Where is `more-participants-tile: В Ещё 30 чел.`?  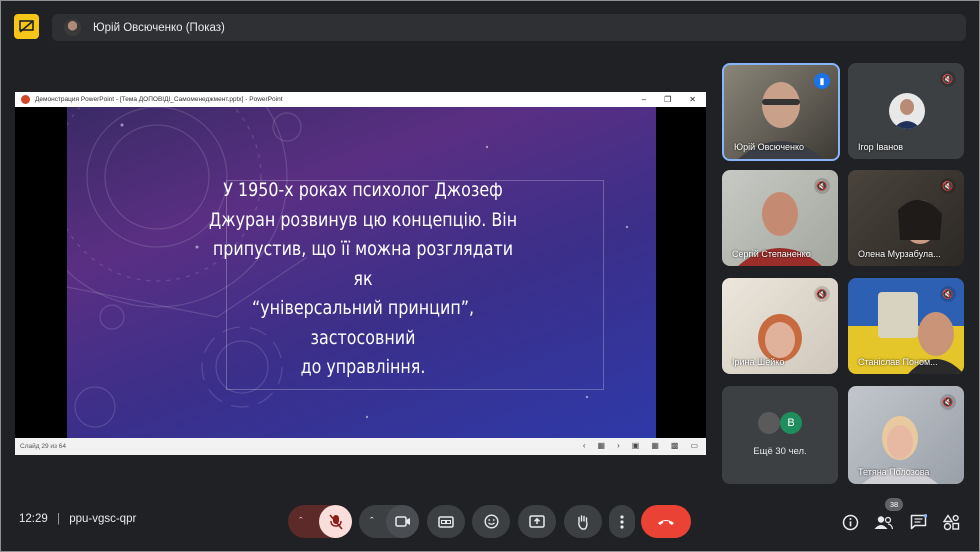 more-participants-tile: В Ещё 30 чел. is located at coordinates (780, 435).